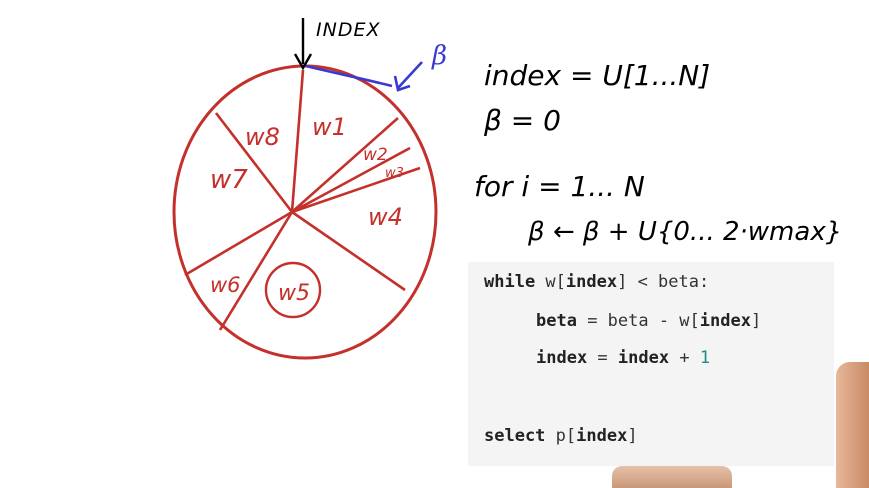 Image resolution: width=869 pixels, height=488 pixels. Describe the element at coordinates (385, 217) in the screenshot. I see `segment-label-w4: w4` at that location.